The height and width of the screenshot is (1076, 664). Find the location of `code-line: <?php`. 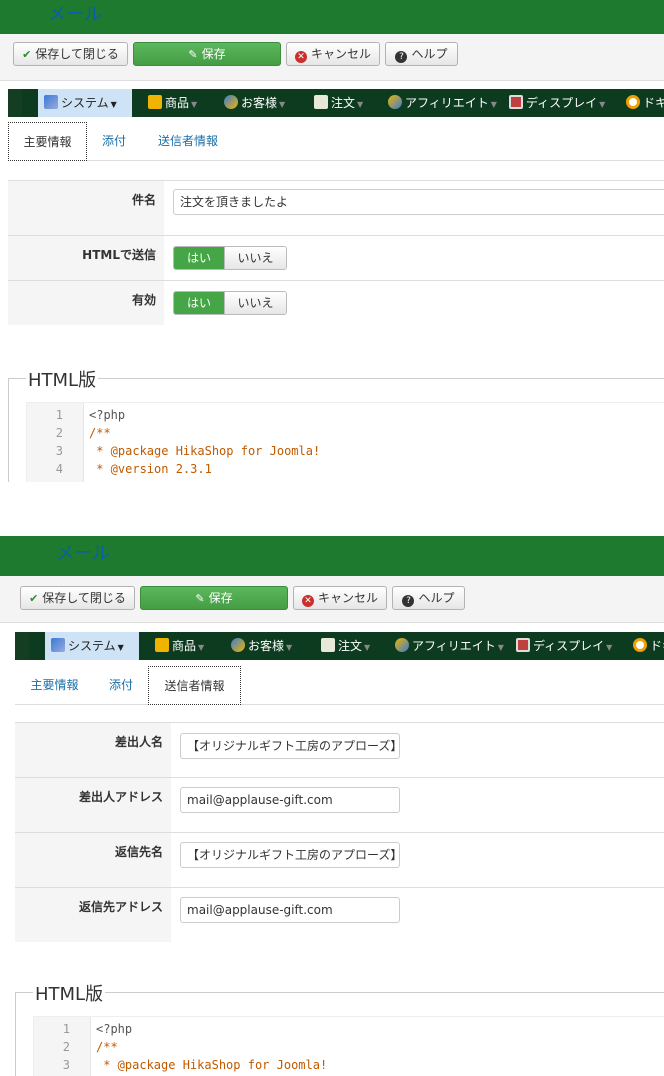

code-line: <?php is located at coordinates (114, 1029).